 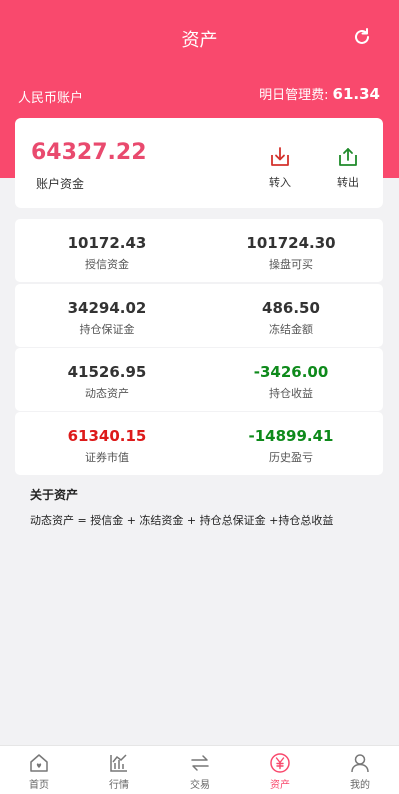 I want to click on stat-card-credit: 10172.43 授信资金 101724.30 操盘可买, so click(x=199, y=250).